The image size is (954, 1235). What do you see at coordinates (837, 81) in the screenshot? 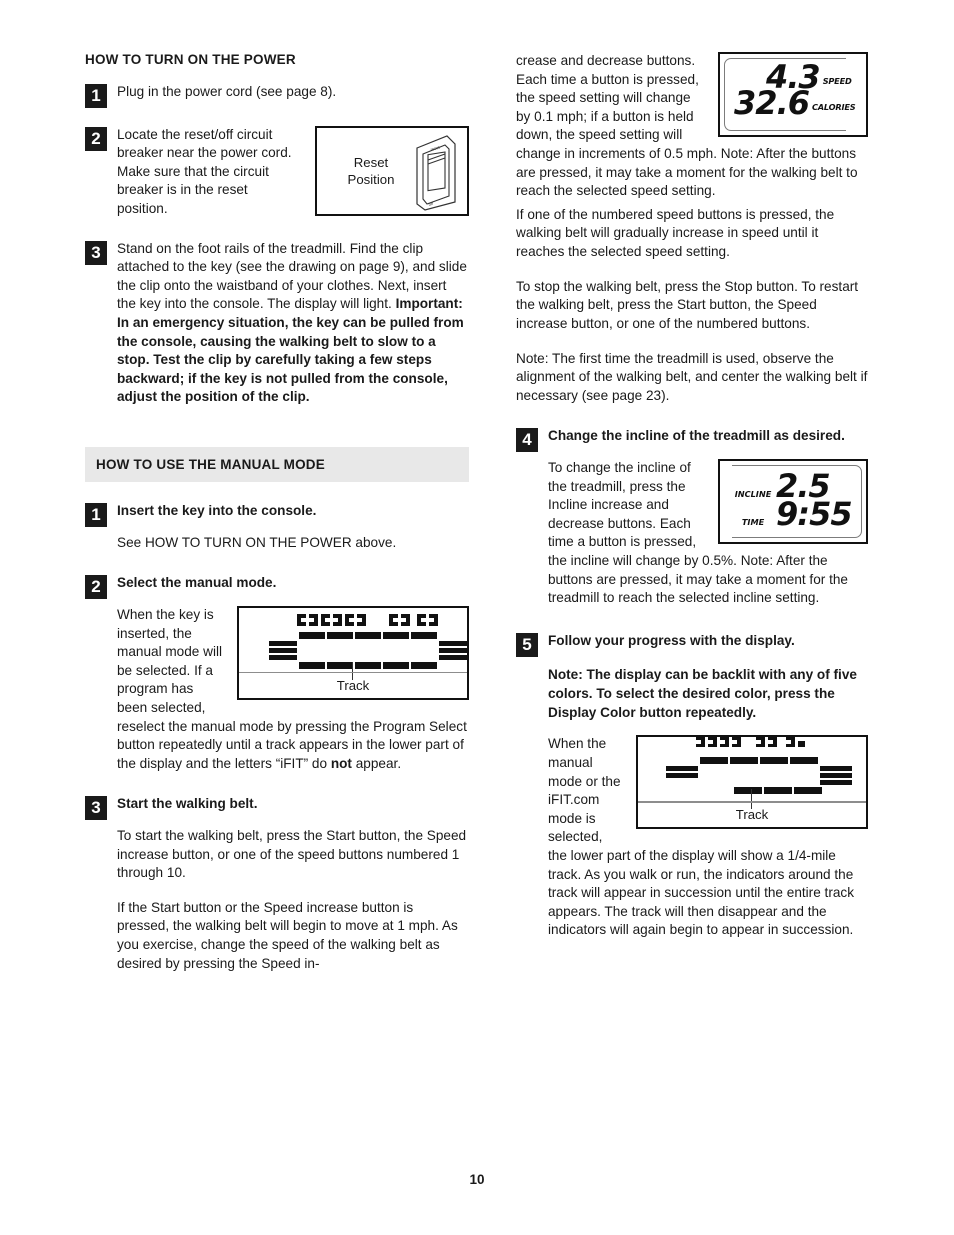
I see `speed-label: SPEED` at bounding box center [837, 81].